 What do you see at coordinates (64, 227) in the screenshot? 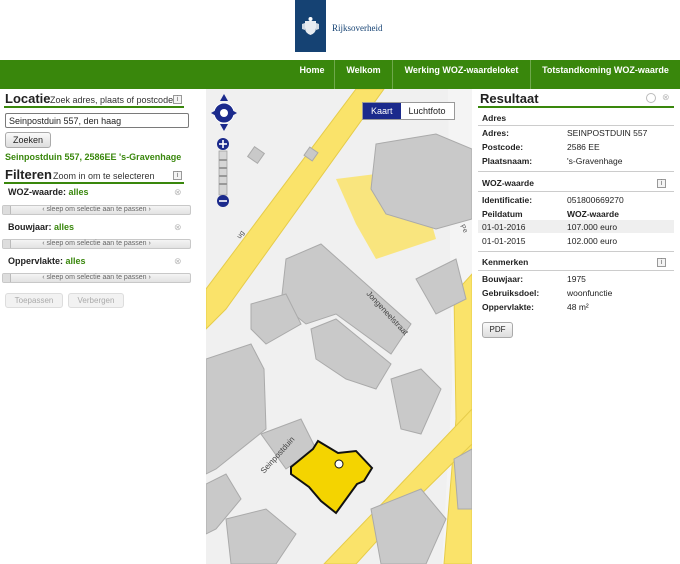
I see `filter-bouwjaar-value: alles` at bounding box center [64, 227].